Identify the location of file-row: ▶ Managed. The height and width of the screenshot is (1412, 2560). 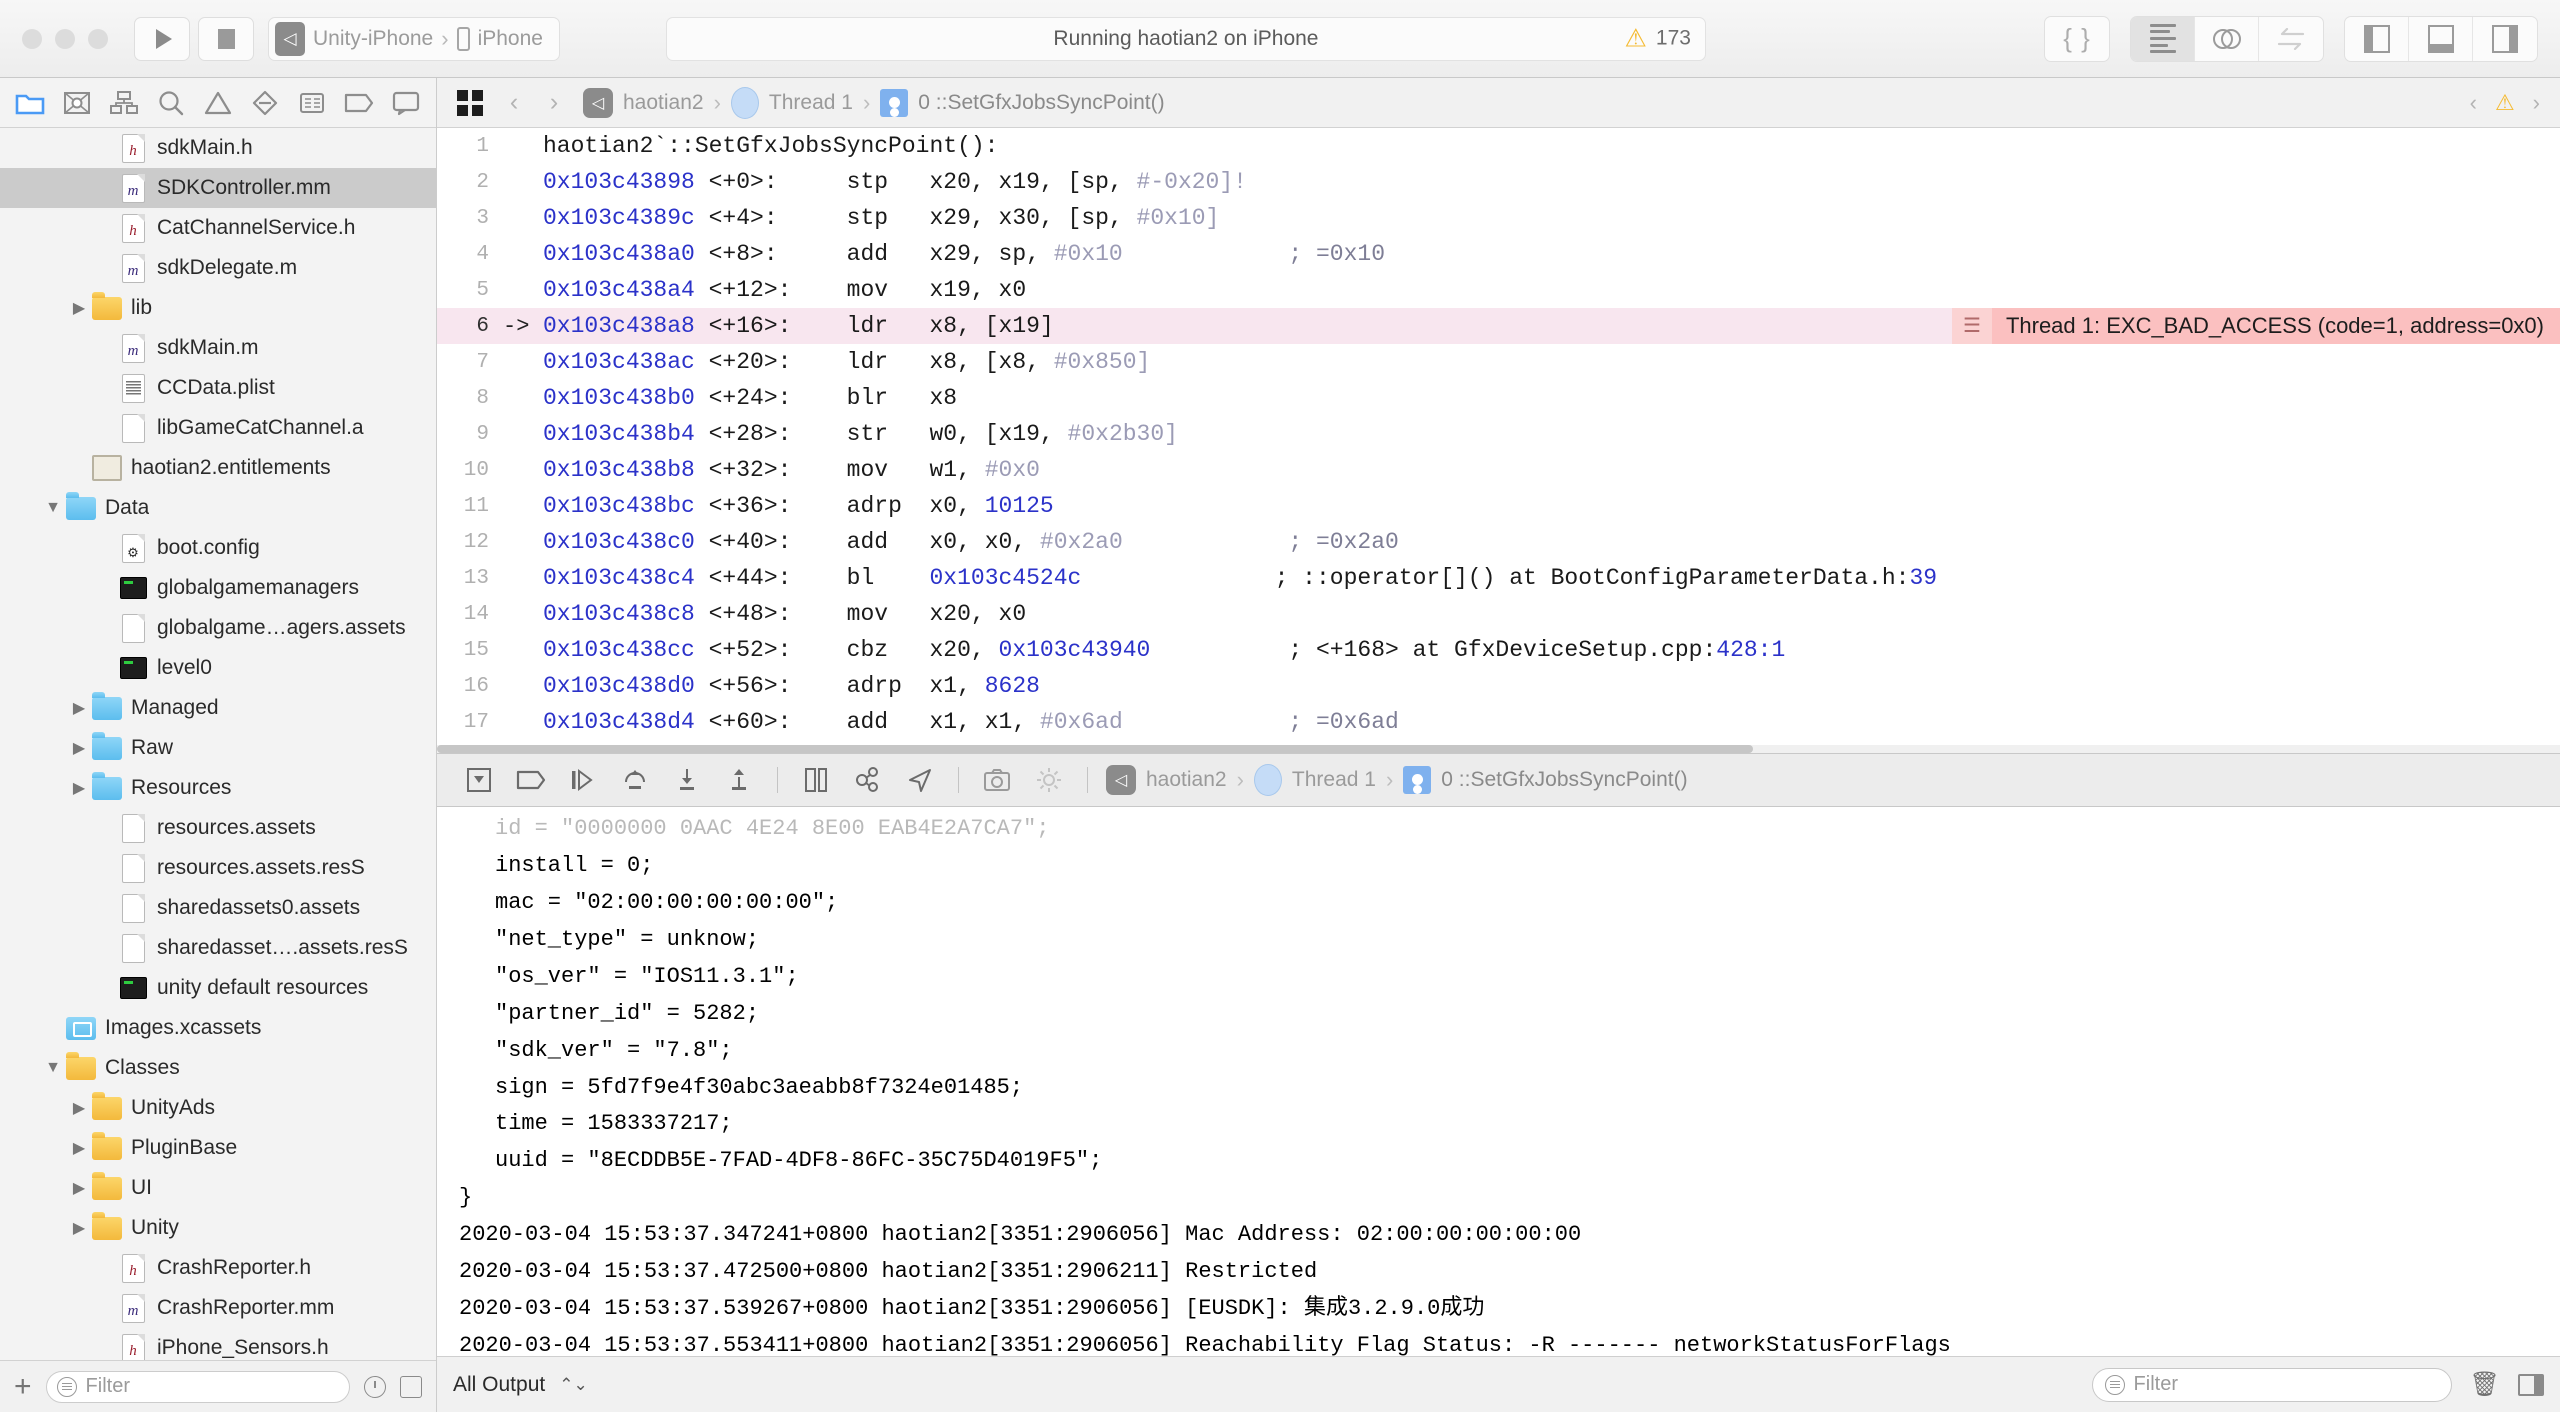
(218, 708).